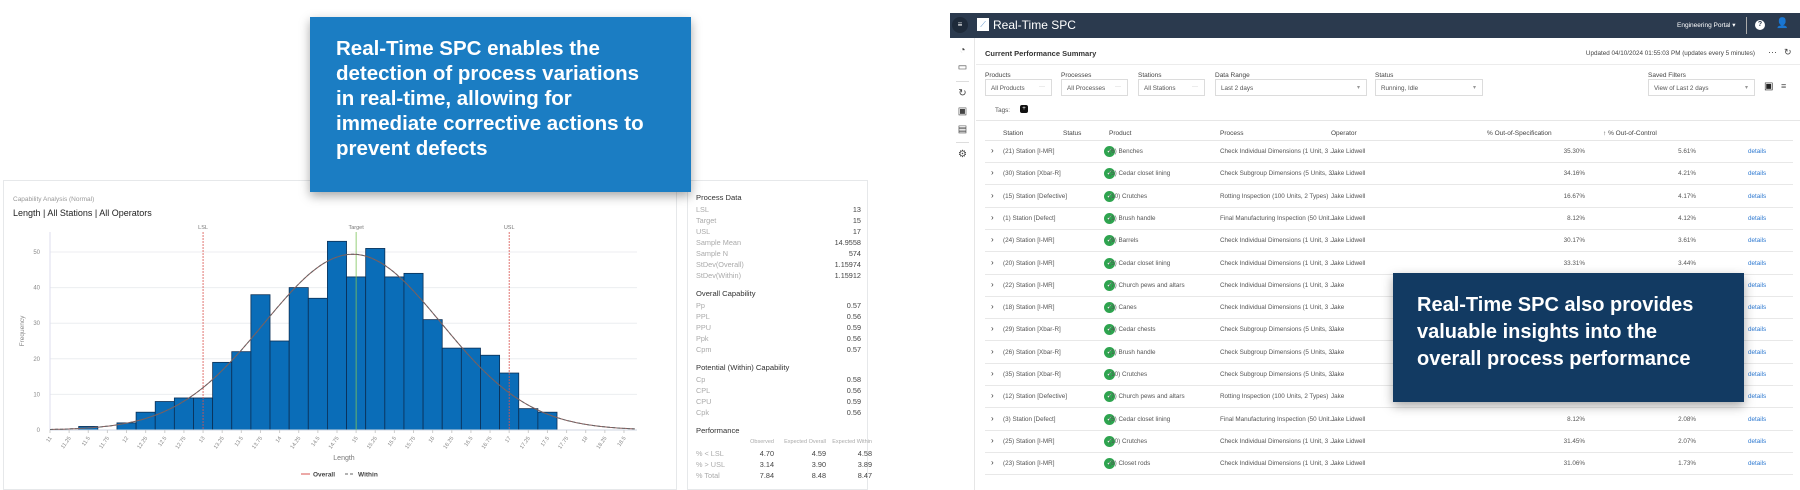 The height and width of the screenshot is (490, 1800). What do you see at coordinates (66, 443) in the screenshot?
I see `x-tick-label: 11.25` at bounding box center [66, 443].